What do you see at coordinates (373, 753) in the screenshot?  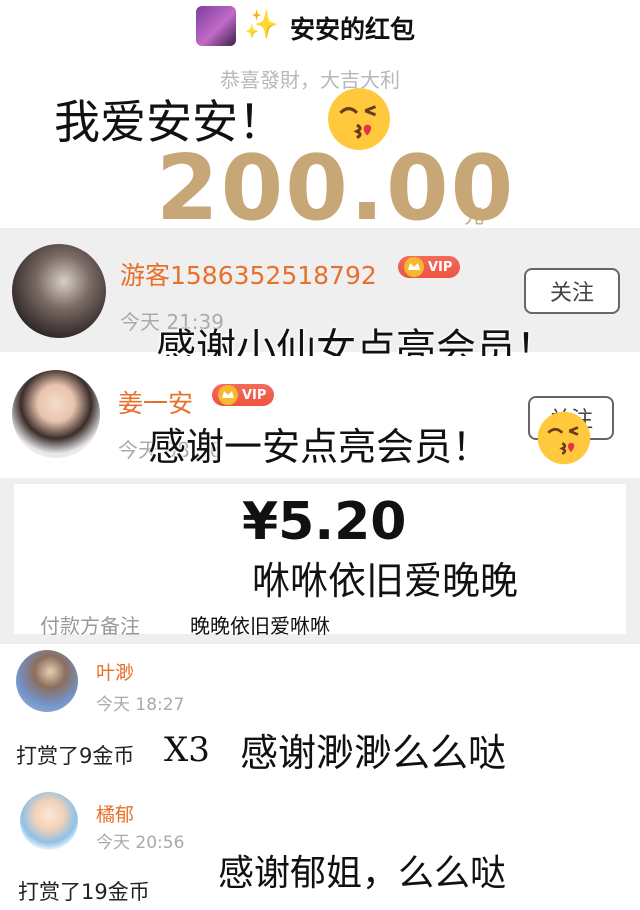 I see `reward1-caption: 感谢渺渺么么哒` at bounding box center [373, 753].